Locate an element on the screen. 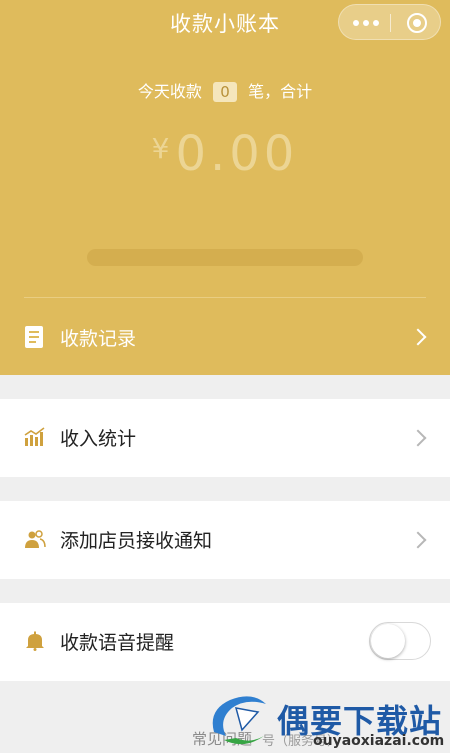 The width and height of the screenshot is (450, 753). amount-value: 0.00 is located at coordinates (237, 154).